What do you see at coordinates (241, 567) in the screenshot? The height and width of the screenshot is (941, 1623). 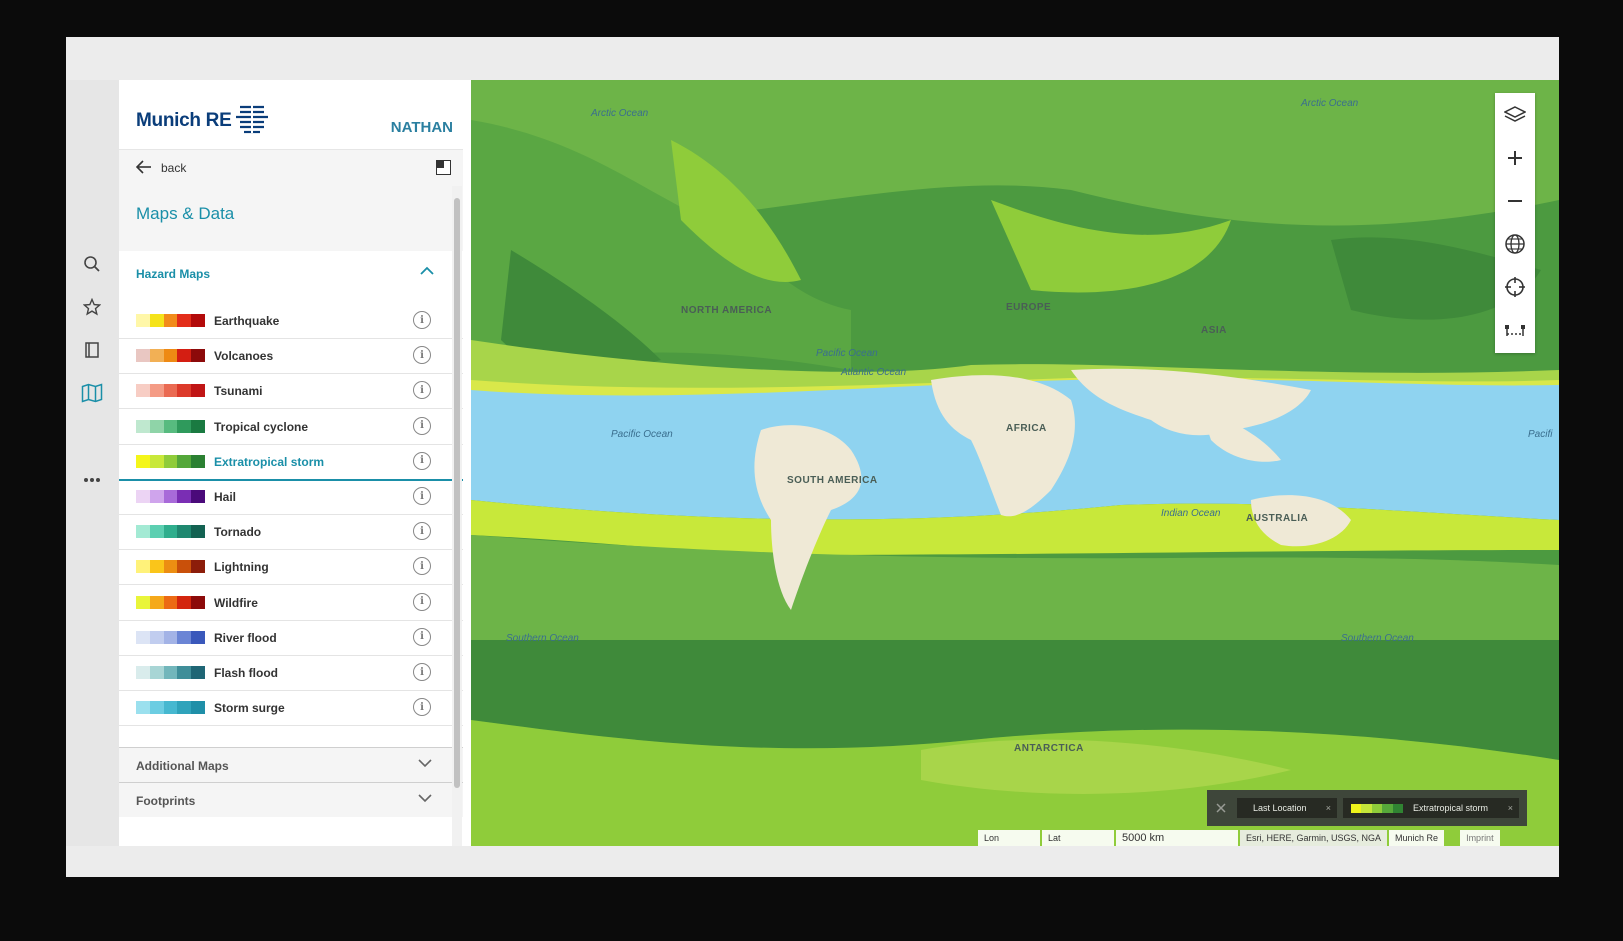 I see `hazard-item-label: Lightning` at bounding box center [241, 567].